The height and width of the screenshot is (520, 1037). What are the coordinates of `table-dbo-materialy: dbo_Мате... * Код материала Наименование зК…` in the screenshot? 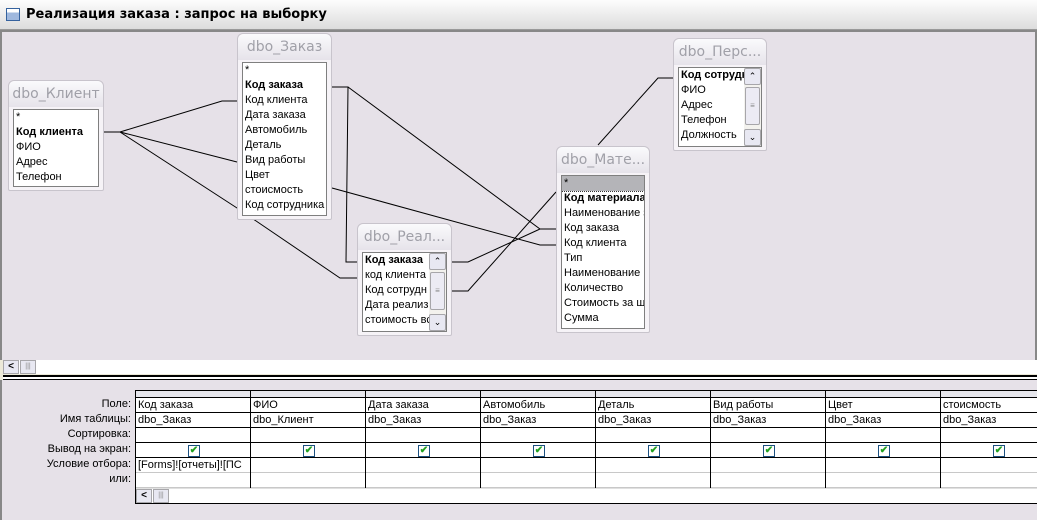 It's located at (603, 239).